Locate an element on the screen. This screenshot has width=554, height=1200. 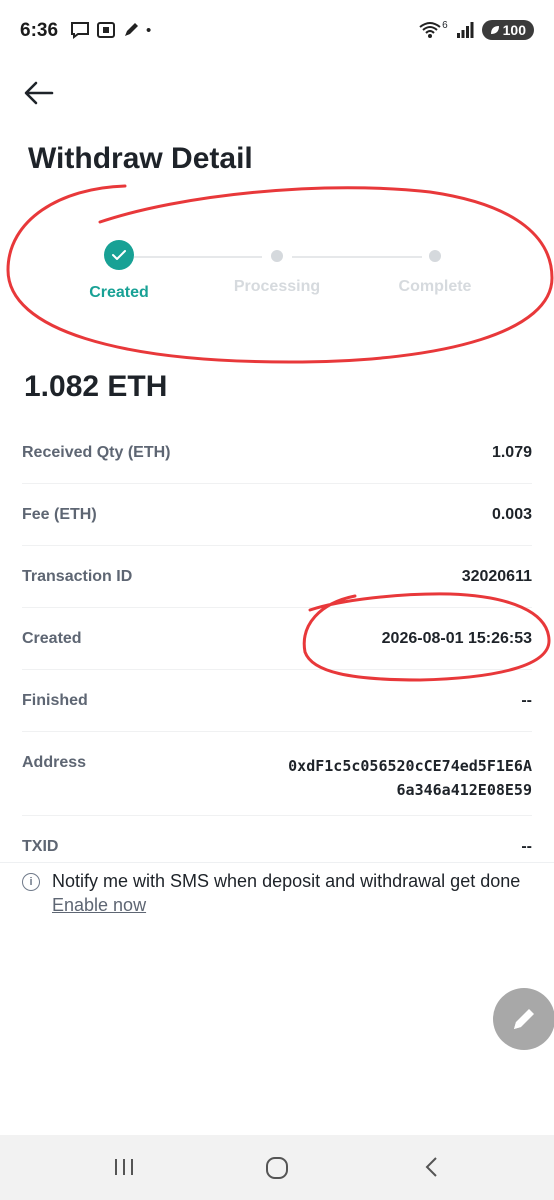
enable-now-link: Enable now is located at coordinates (99, 905).